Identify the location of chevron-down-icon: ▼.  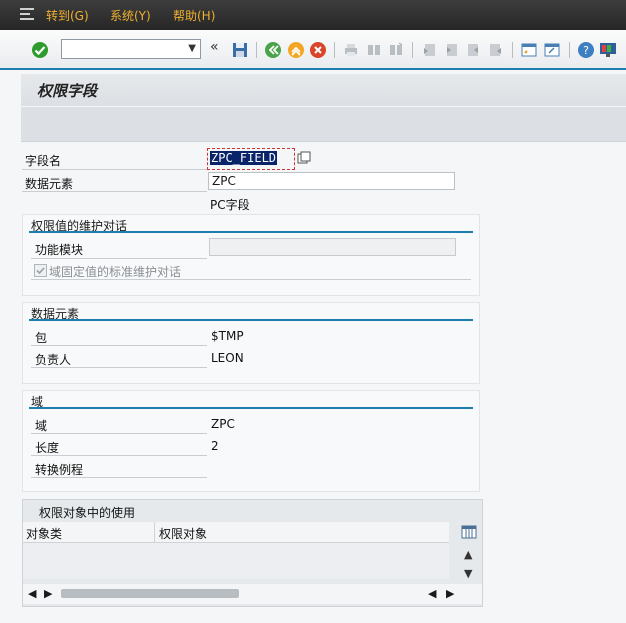
(192, 48).